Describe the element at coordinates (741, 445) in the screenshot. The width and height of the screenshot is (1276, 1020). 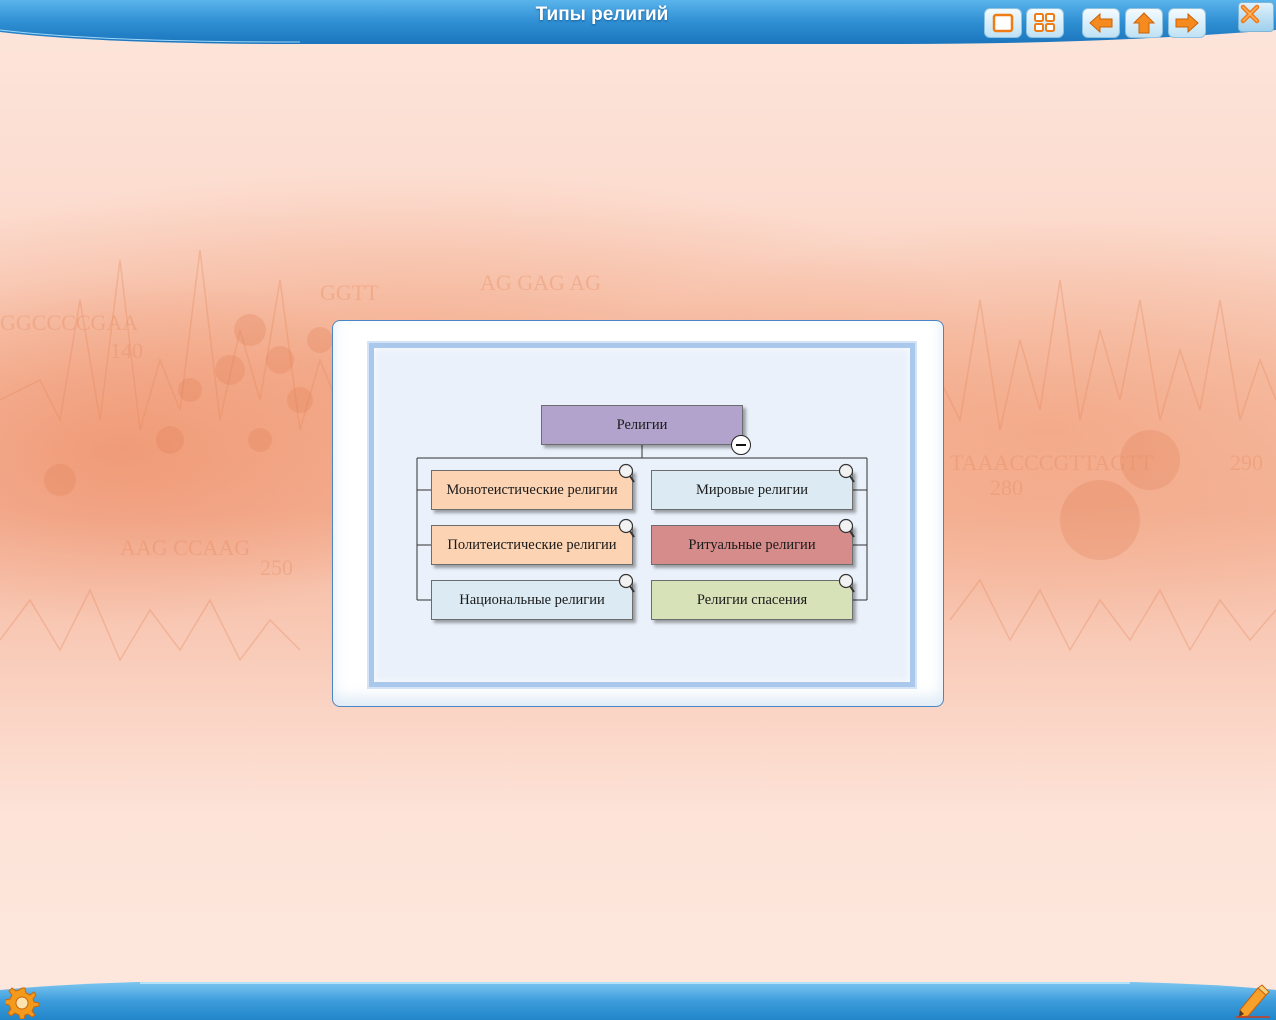
I see `minus-circle-icon` at that location.